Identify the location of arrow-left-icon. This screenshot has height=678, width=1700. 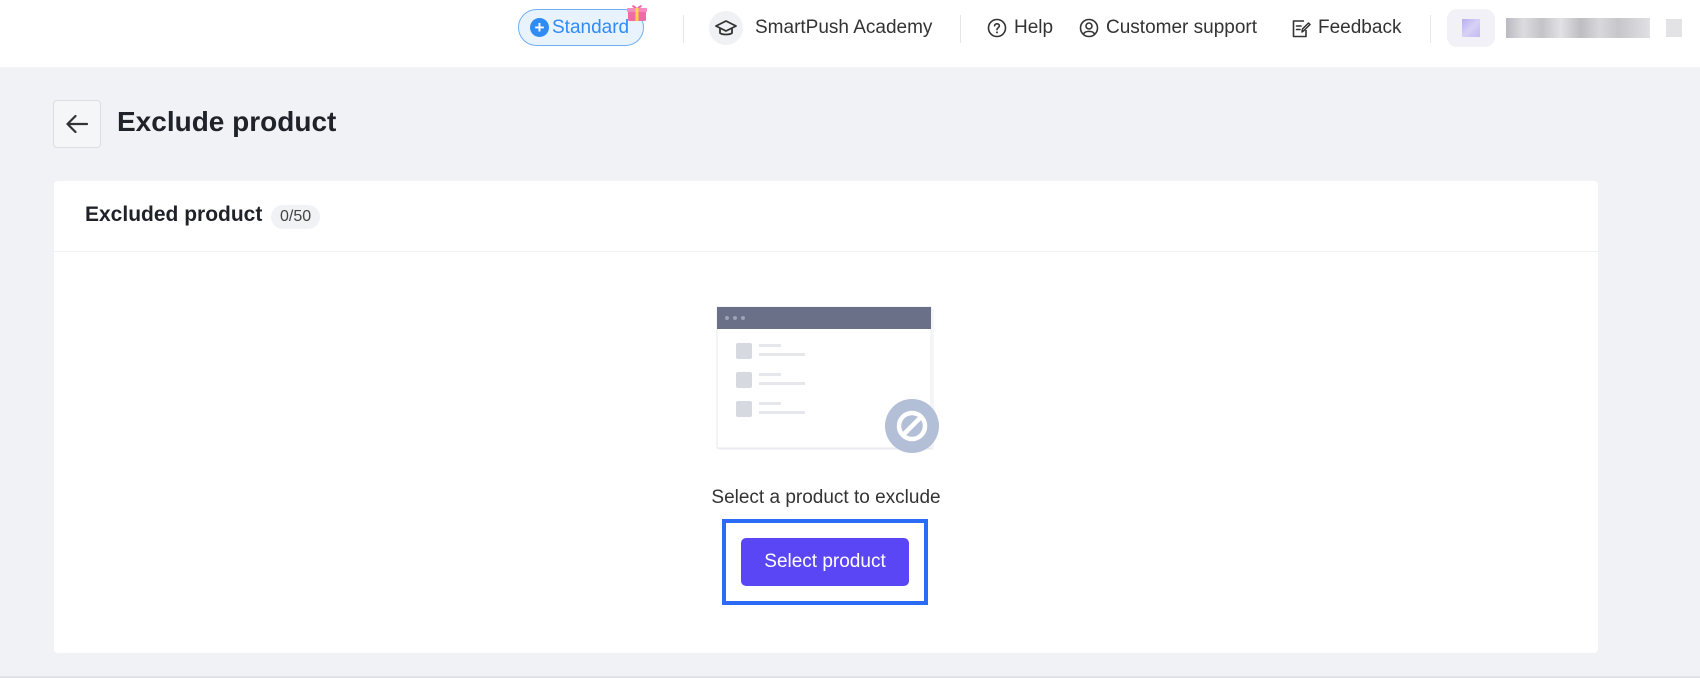
(77, 124).